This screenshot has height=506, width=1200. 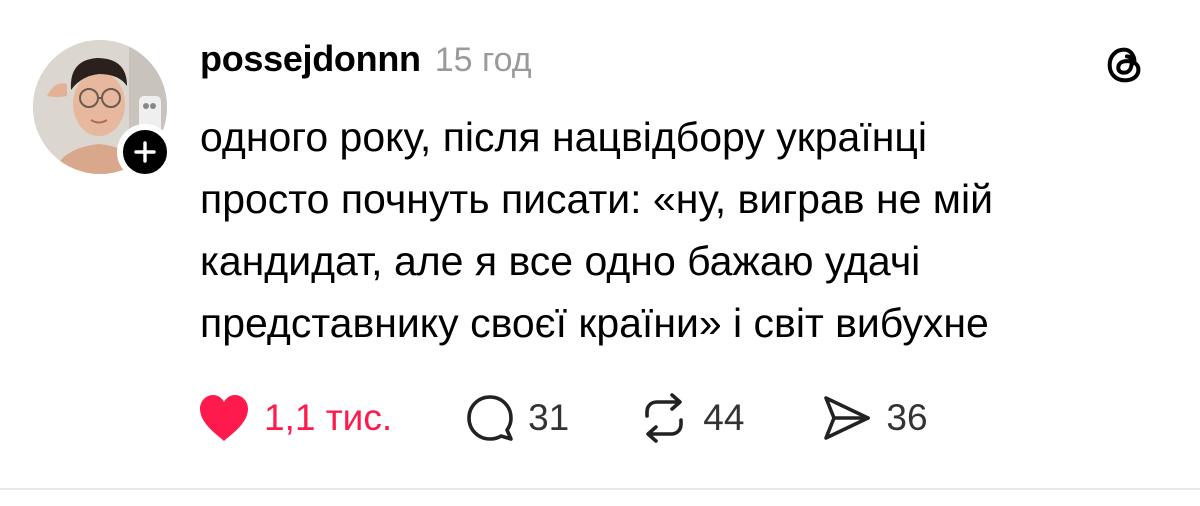 I want to click on share-count: 36, so click(x=907, y=417).